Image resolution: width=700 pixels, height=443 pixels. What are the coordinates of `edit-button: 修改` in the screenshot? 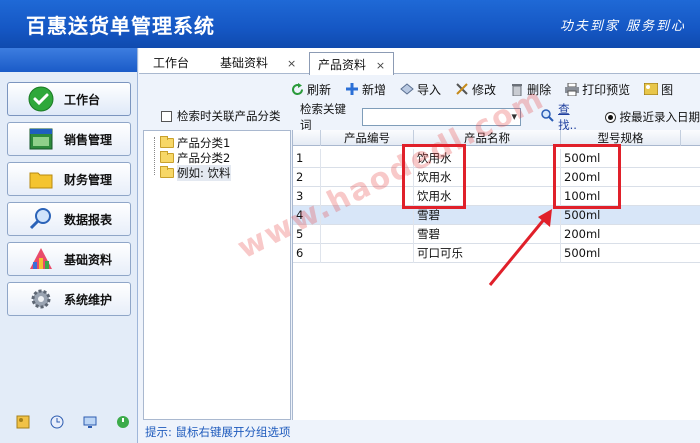 It's located at (475, 89).